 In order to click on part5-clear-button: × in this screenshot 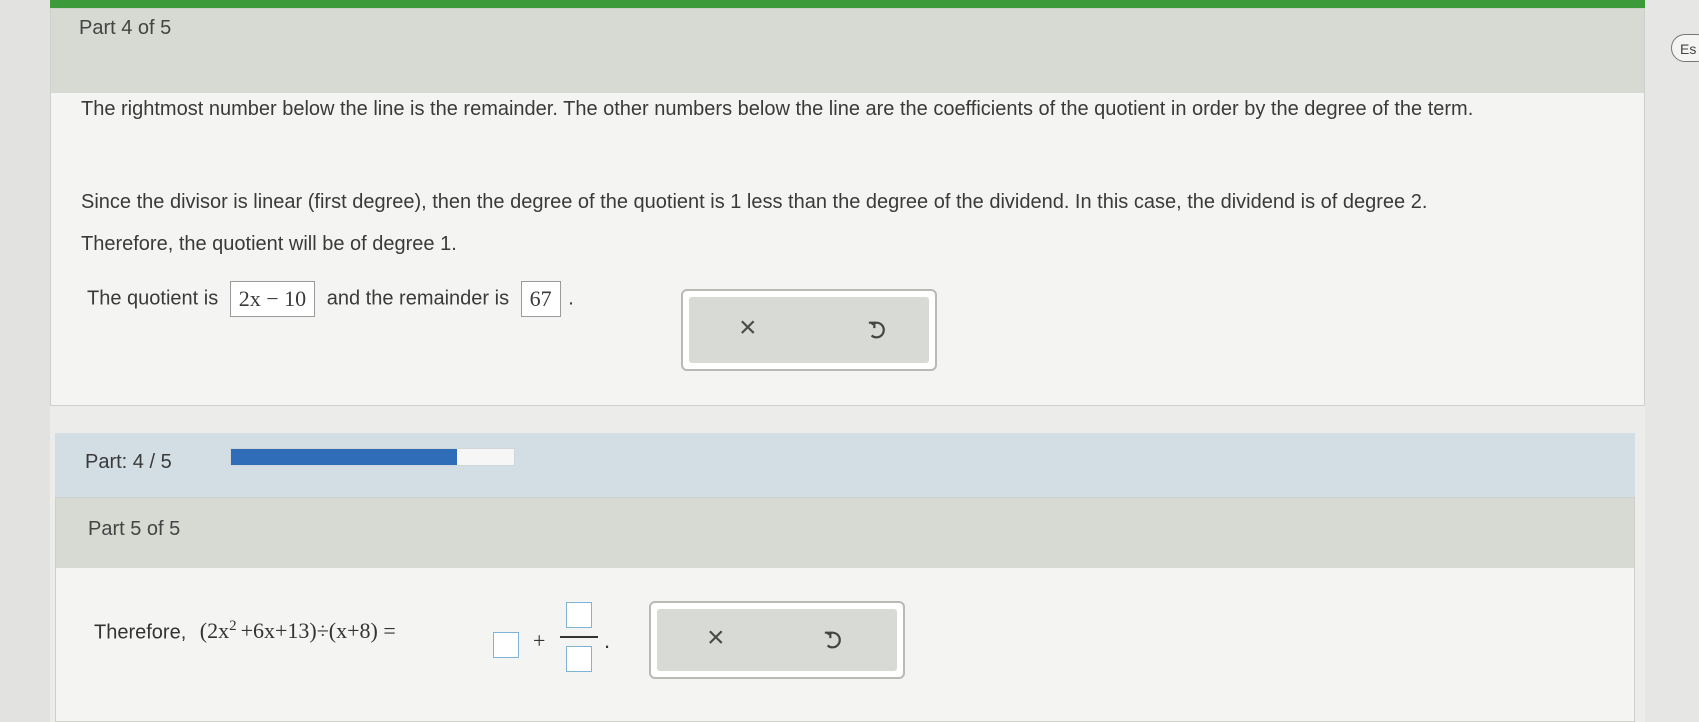, I will do `click(716, 638)`.